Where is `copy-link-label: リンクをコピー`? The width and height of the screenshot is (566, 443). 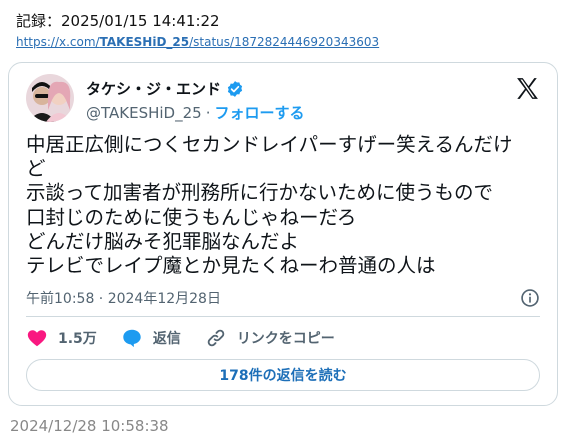
copy-link-label: リンクをコピー is located at coordinates (285, 339).